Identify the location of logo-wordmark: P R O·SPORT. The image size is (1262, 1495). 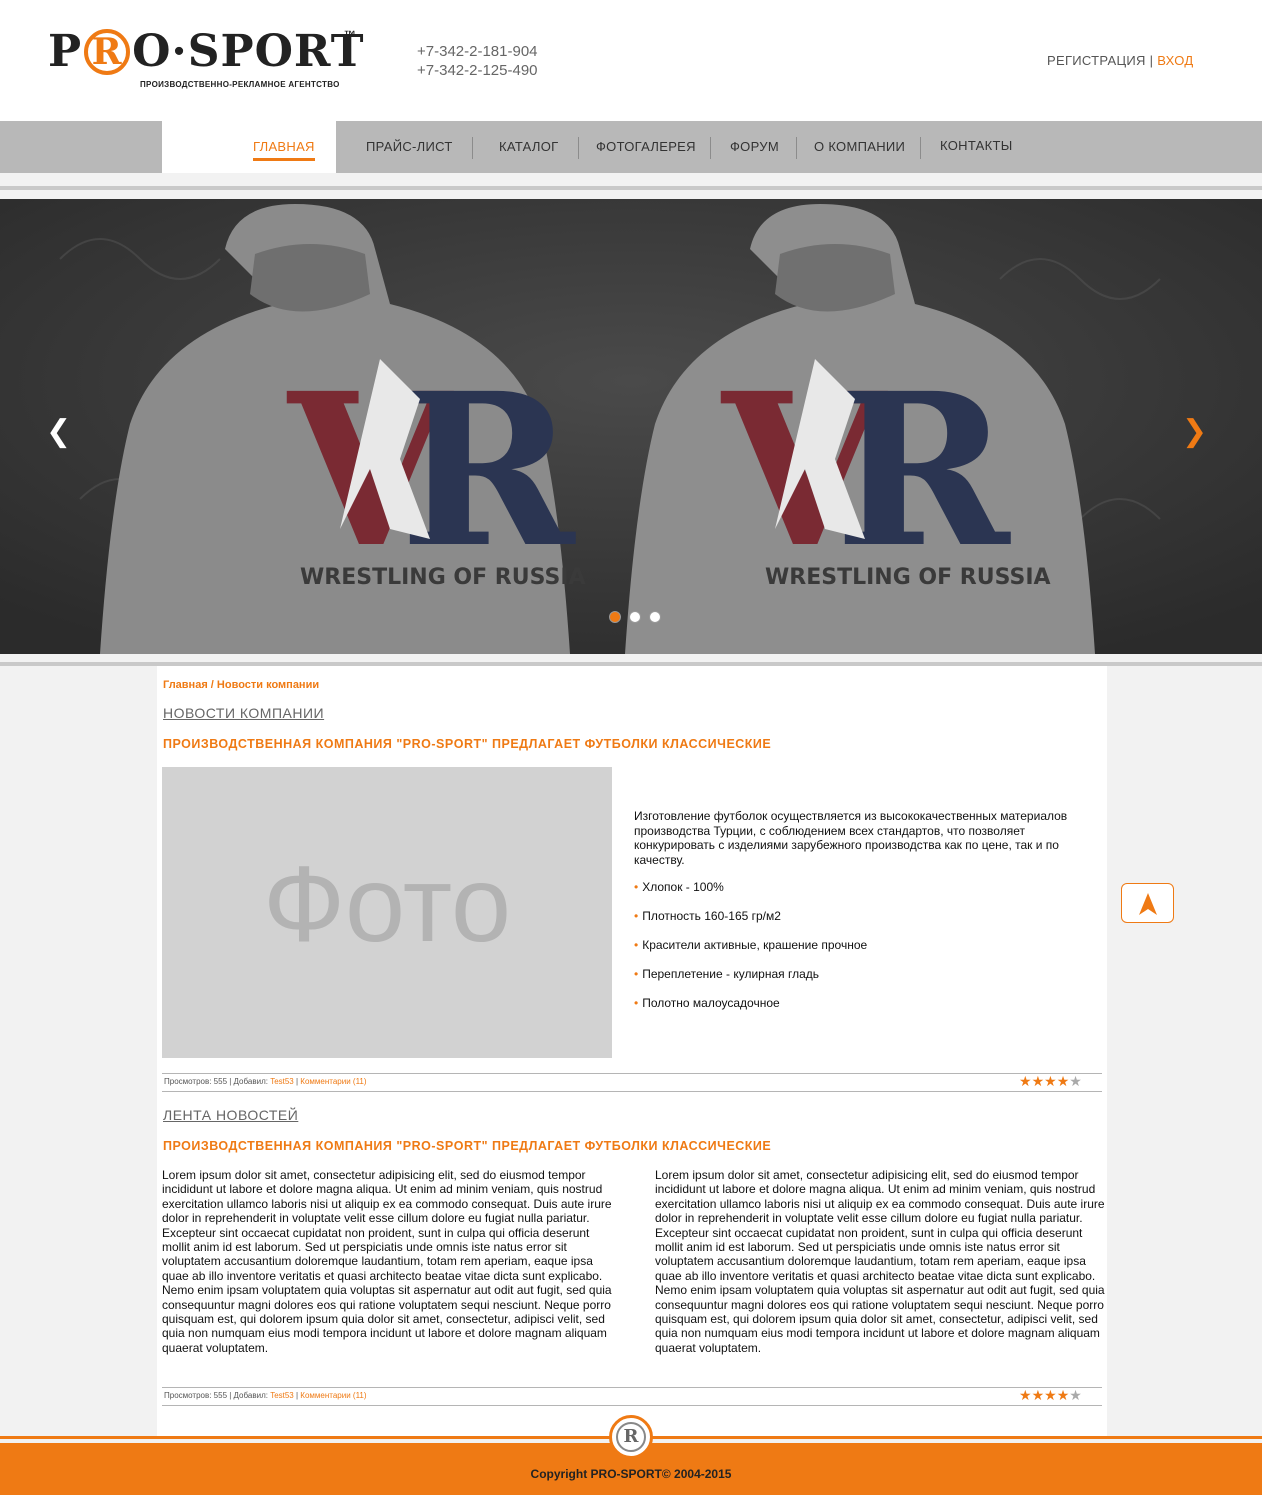
(206, 51).